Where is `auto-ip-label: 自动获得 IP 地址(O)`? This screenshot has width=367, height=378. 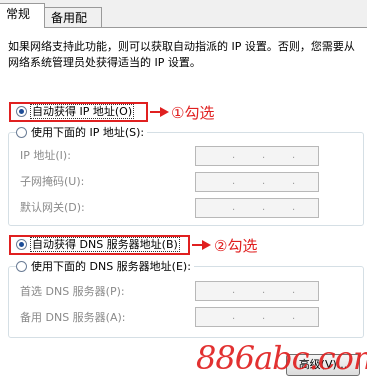 auto-ip-label: 自动获得 IP 地址(O) is located at coordinates (82, 111).